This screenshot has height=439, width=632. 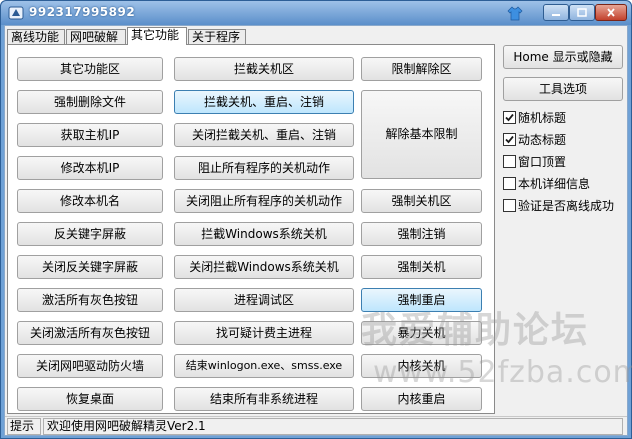 What do you see at coordinates (90, 300) in the screenshot?
I see `activate-grey-buttons-button: 激活所有灰色按钮` at bounding box center [90, 300].